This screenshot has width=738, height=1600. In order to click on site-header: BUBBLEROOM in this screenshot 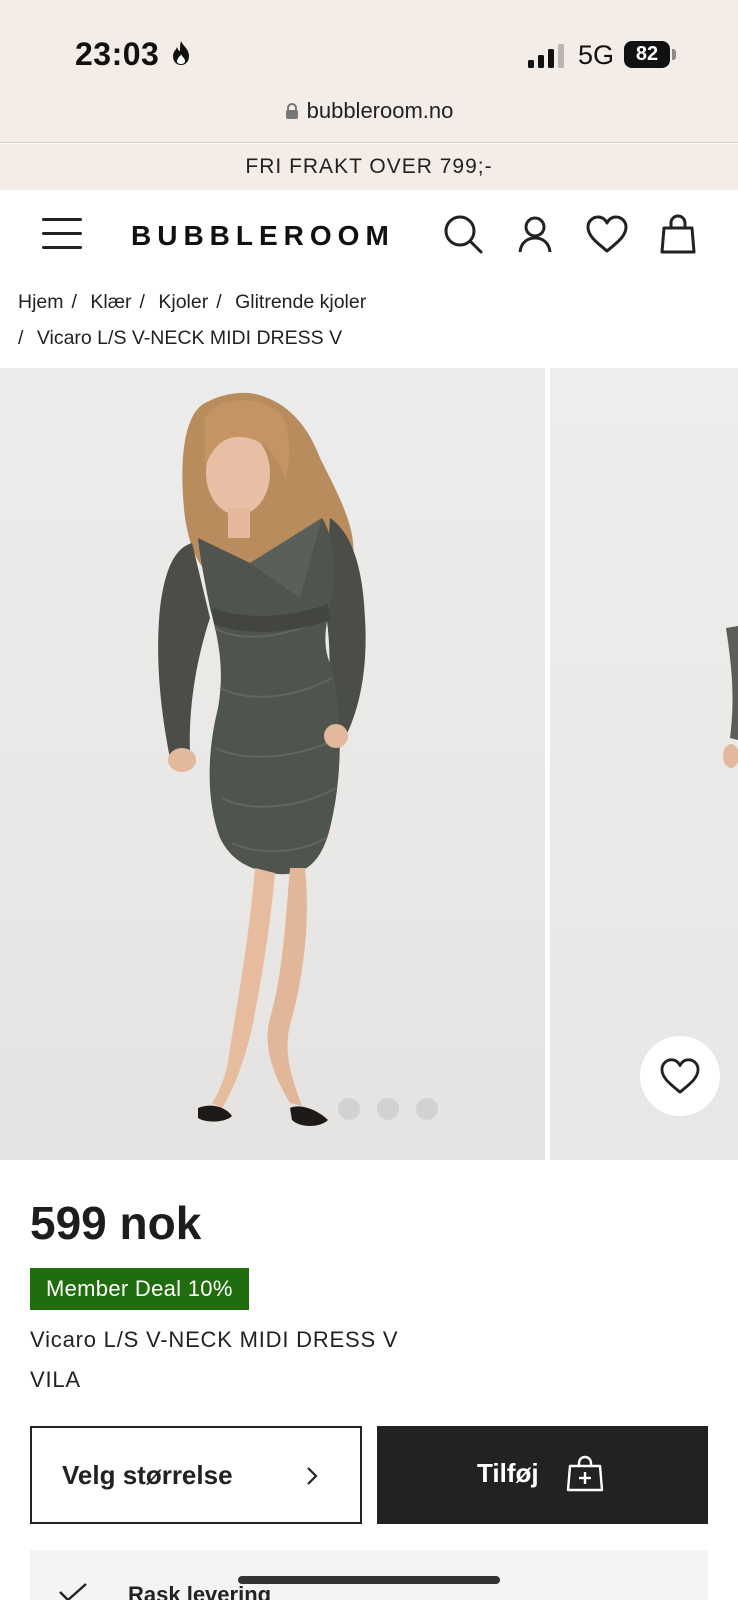, I will do `click(369, 235)`.